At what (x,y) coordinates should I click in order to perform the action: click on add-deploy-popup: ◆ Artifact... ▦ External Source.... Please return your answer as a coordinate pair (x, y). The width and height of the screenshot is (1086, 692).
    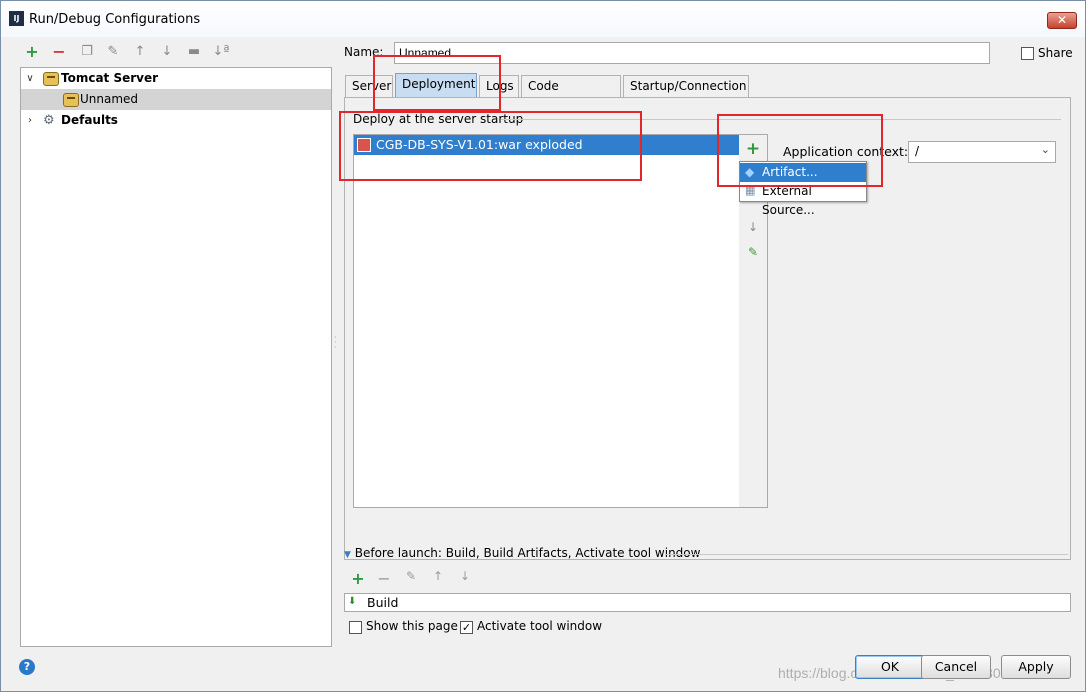
    Looking at the image, I should click on (803, 189).